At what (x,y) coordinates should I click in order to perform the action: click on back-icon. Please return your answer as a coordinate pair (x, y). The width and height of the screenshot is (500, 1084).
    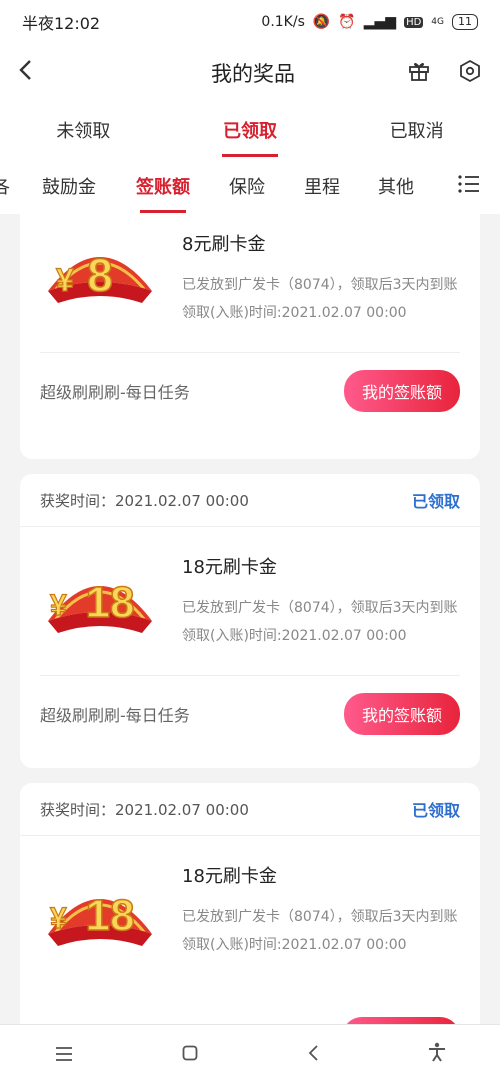
    Looking at the image, I should click on (313, 1054).